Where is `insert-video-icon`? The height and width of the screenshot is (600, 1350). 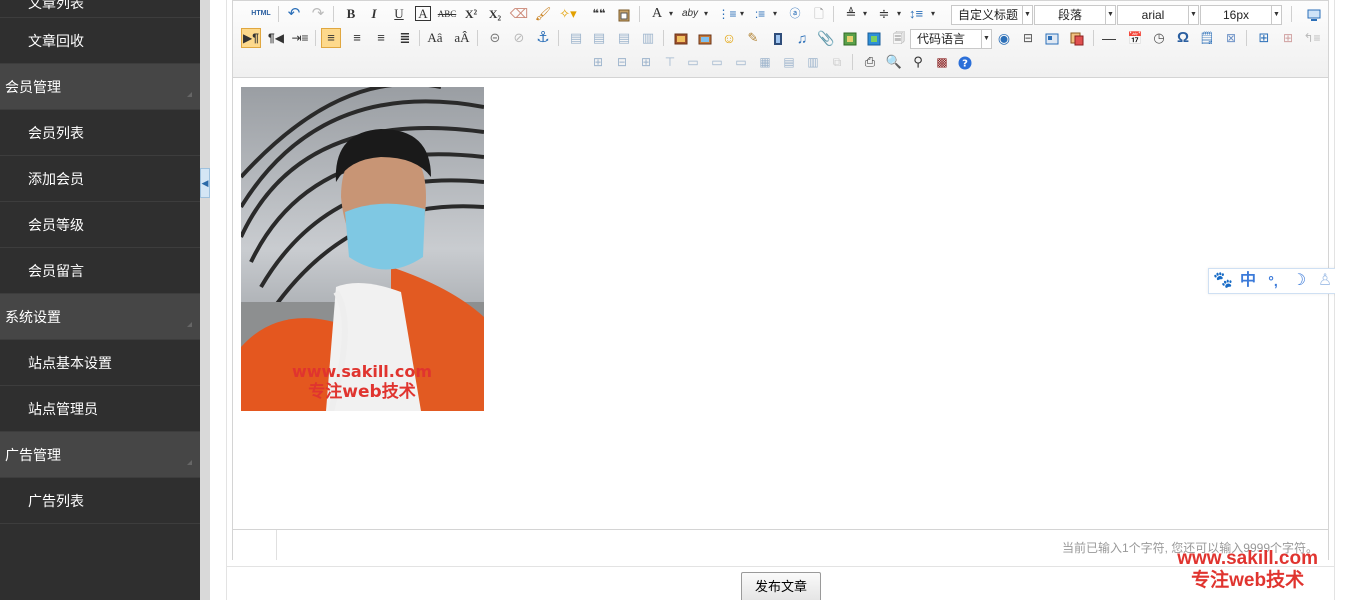
insert-video-icon is located at coordinates (778, 38).